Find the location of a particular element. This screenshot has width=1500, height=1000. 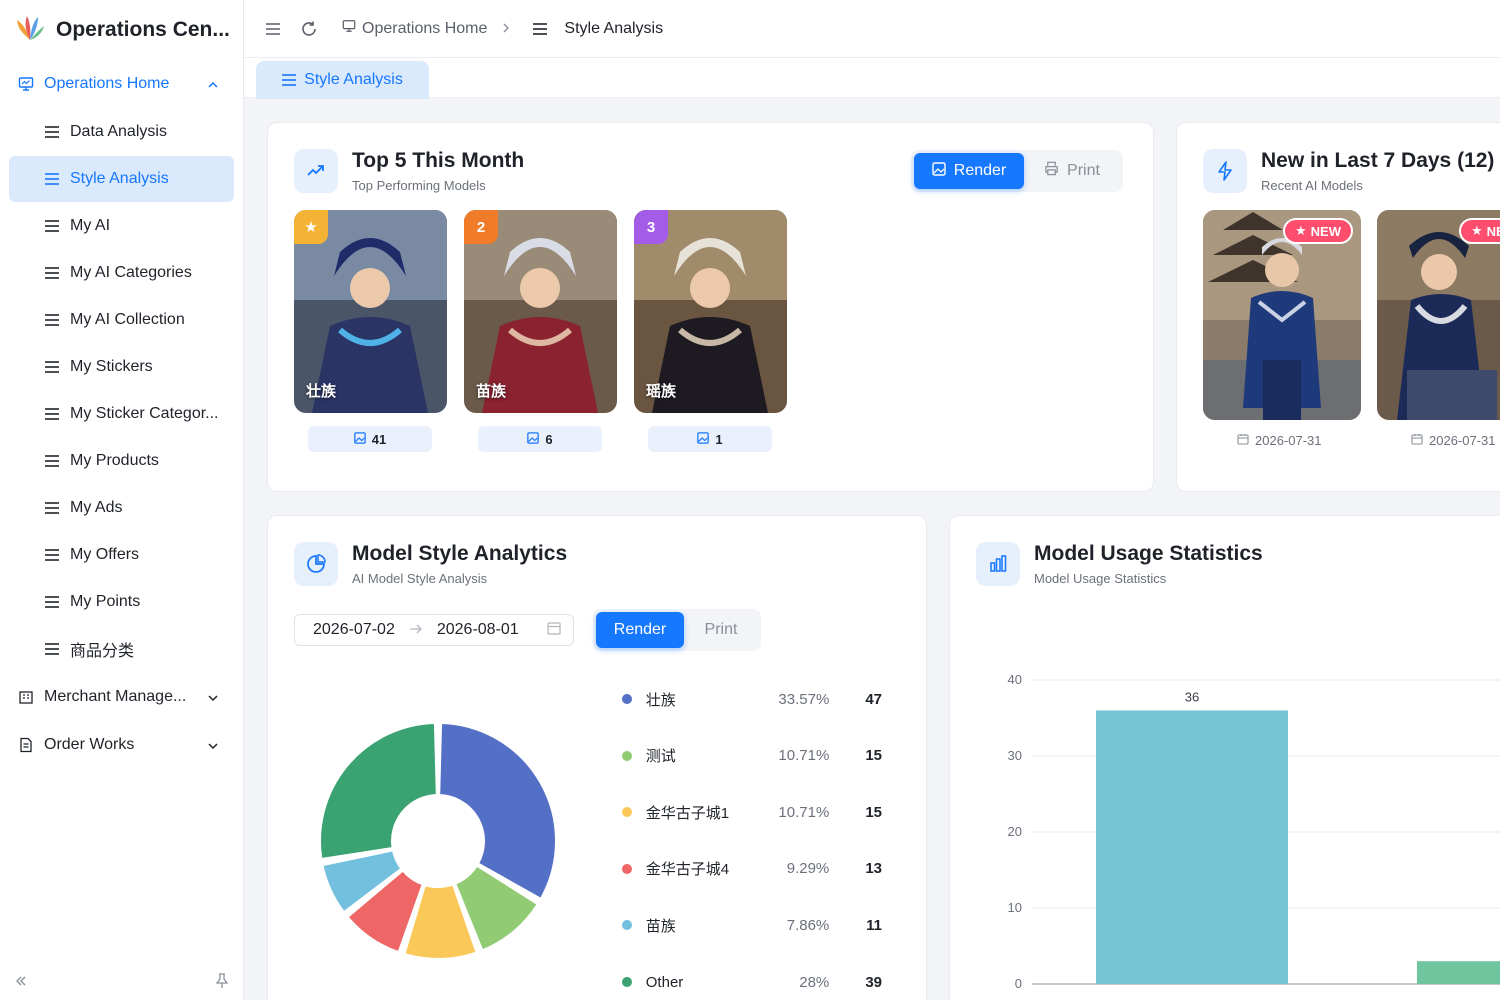

printer-icon is located at coordinates (1051, 171).